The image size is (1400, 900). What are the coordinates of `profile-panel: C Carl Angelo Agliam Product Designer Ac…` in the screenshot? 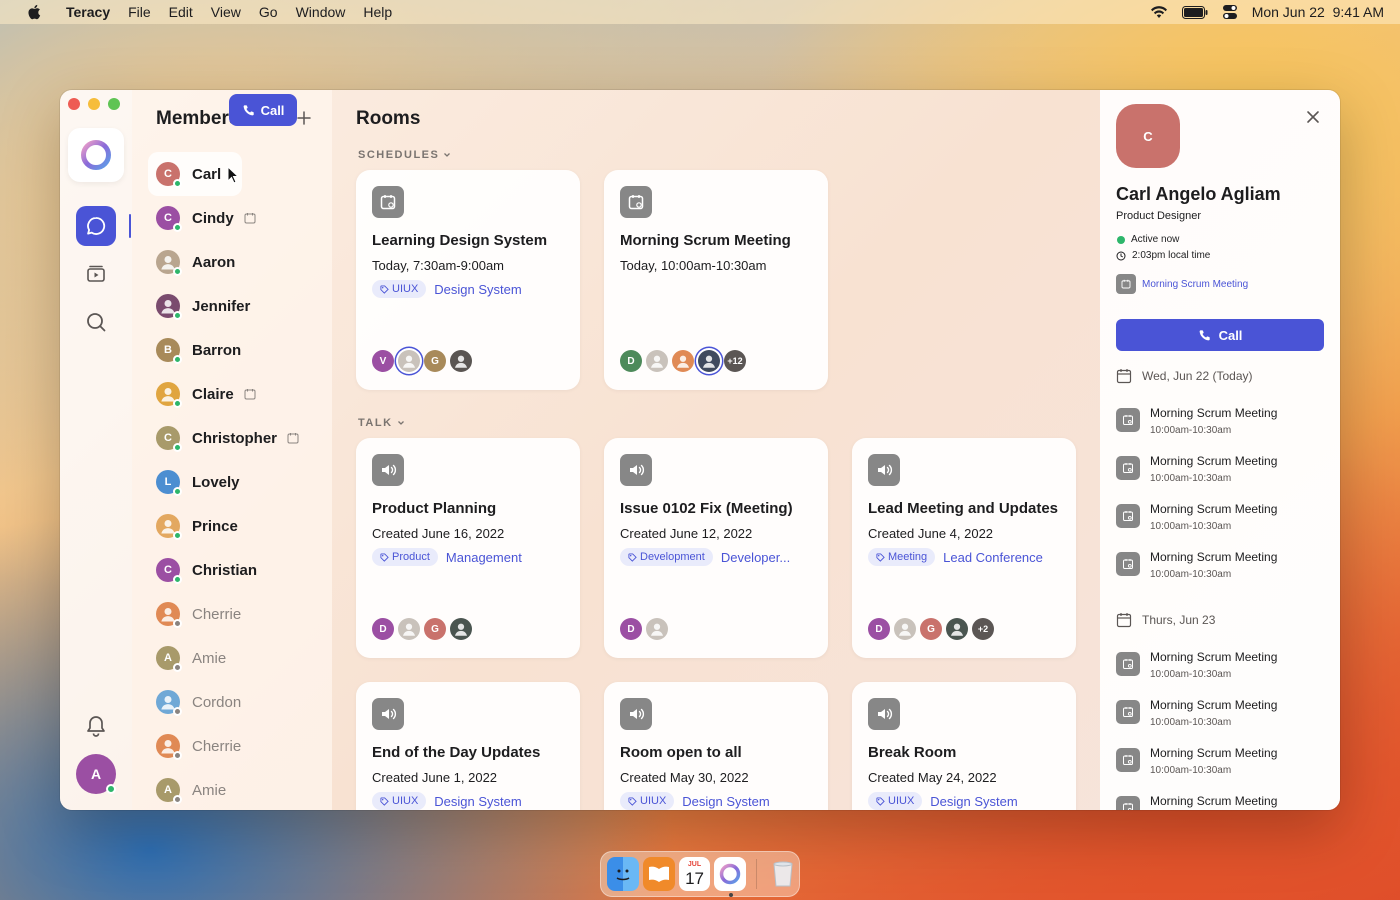 It's located at (1220, 450).